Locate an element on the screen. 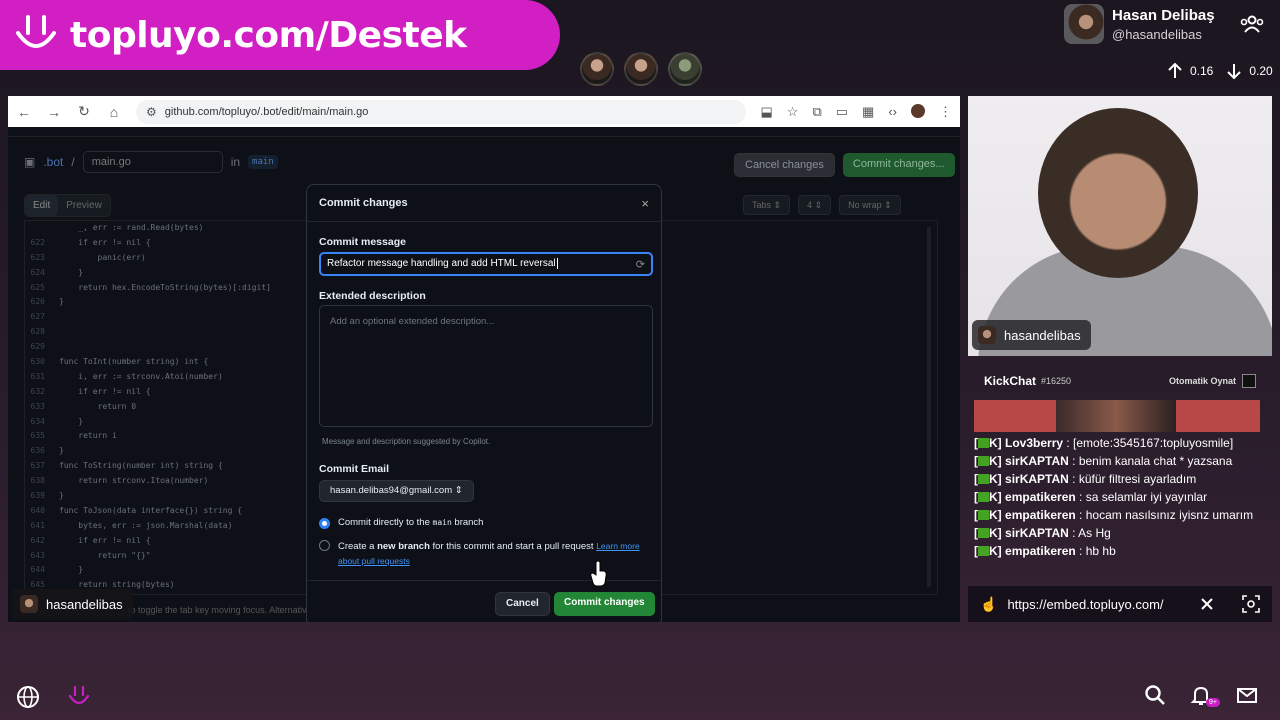 The height and width of the screenshot is (720, 1280). indent-mode-value: Tabs is located at coordinates (762, 205).